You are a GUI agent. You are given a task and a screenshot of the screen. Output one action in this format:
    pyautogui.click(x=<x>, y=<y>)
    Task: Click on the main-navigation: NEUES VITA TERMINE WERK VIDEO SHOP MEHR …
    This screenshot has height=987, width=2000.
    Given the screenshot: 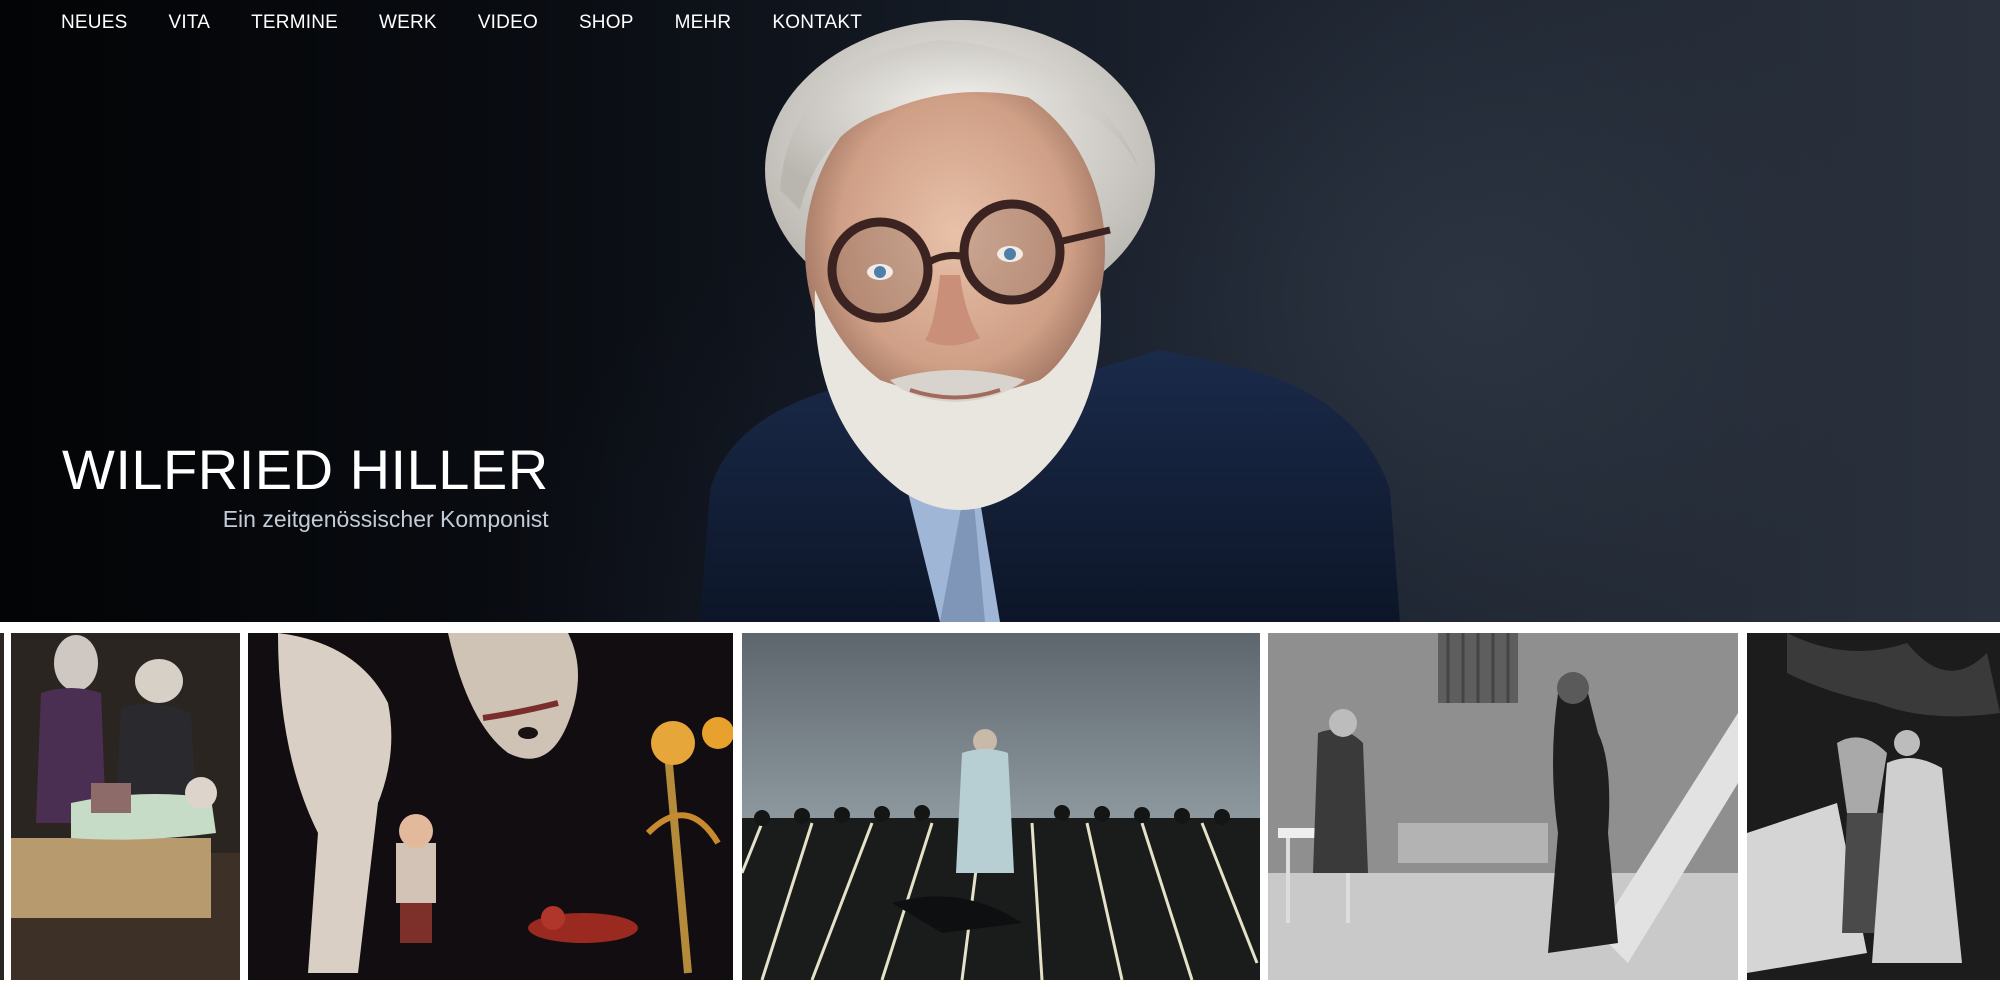 What is the action you would take?
    pyautogui.click(x=482, y=23)
    